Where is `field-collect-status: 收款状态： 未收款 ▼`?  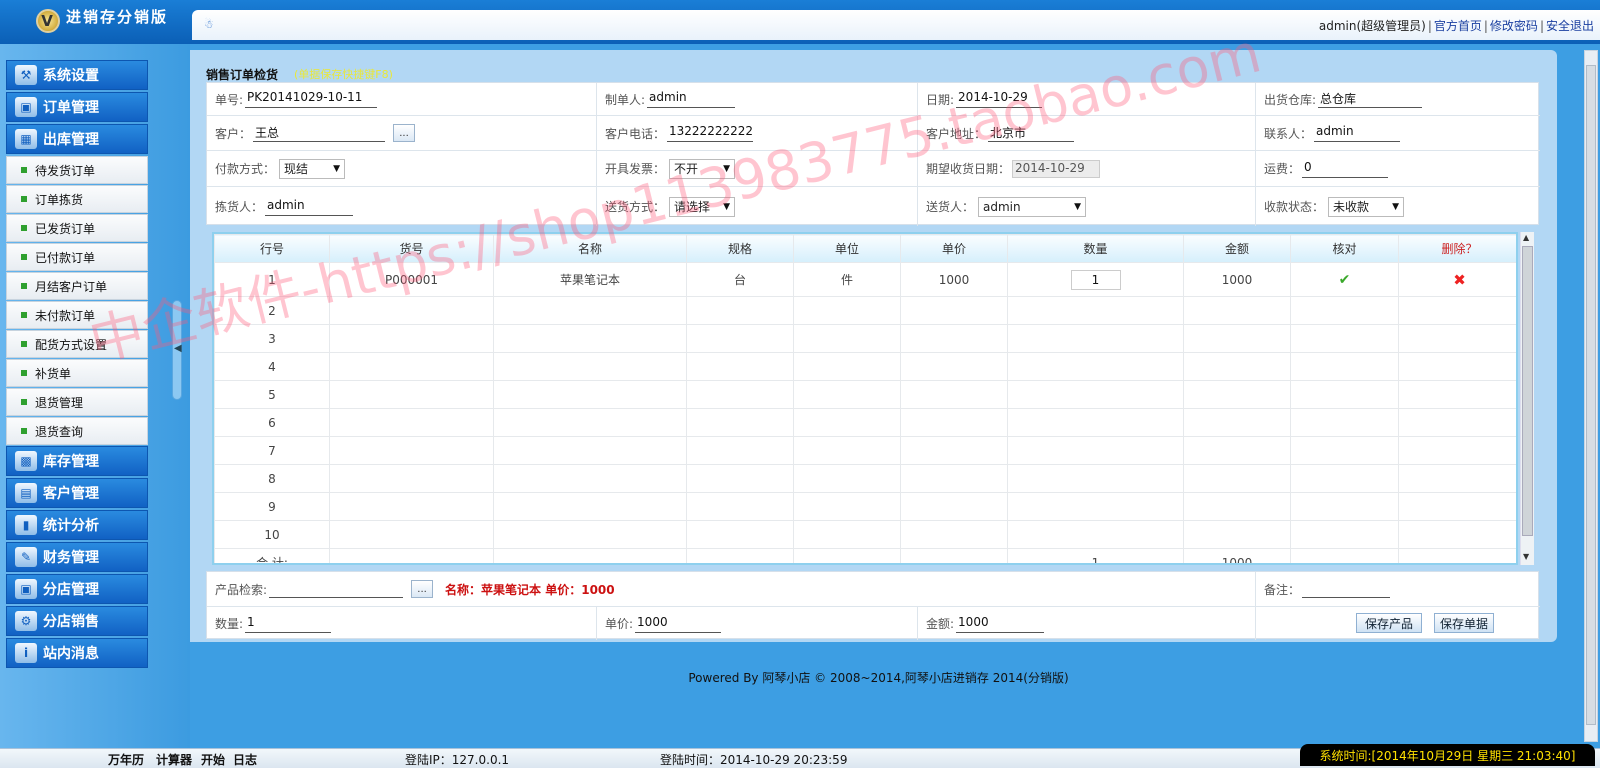
field-collect-status: 收款状态： 未收款 ▼ is located at coordinates (1398, 206).